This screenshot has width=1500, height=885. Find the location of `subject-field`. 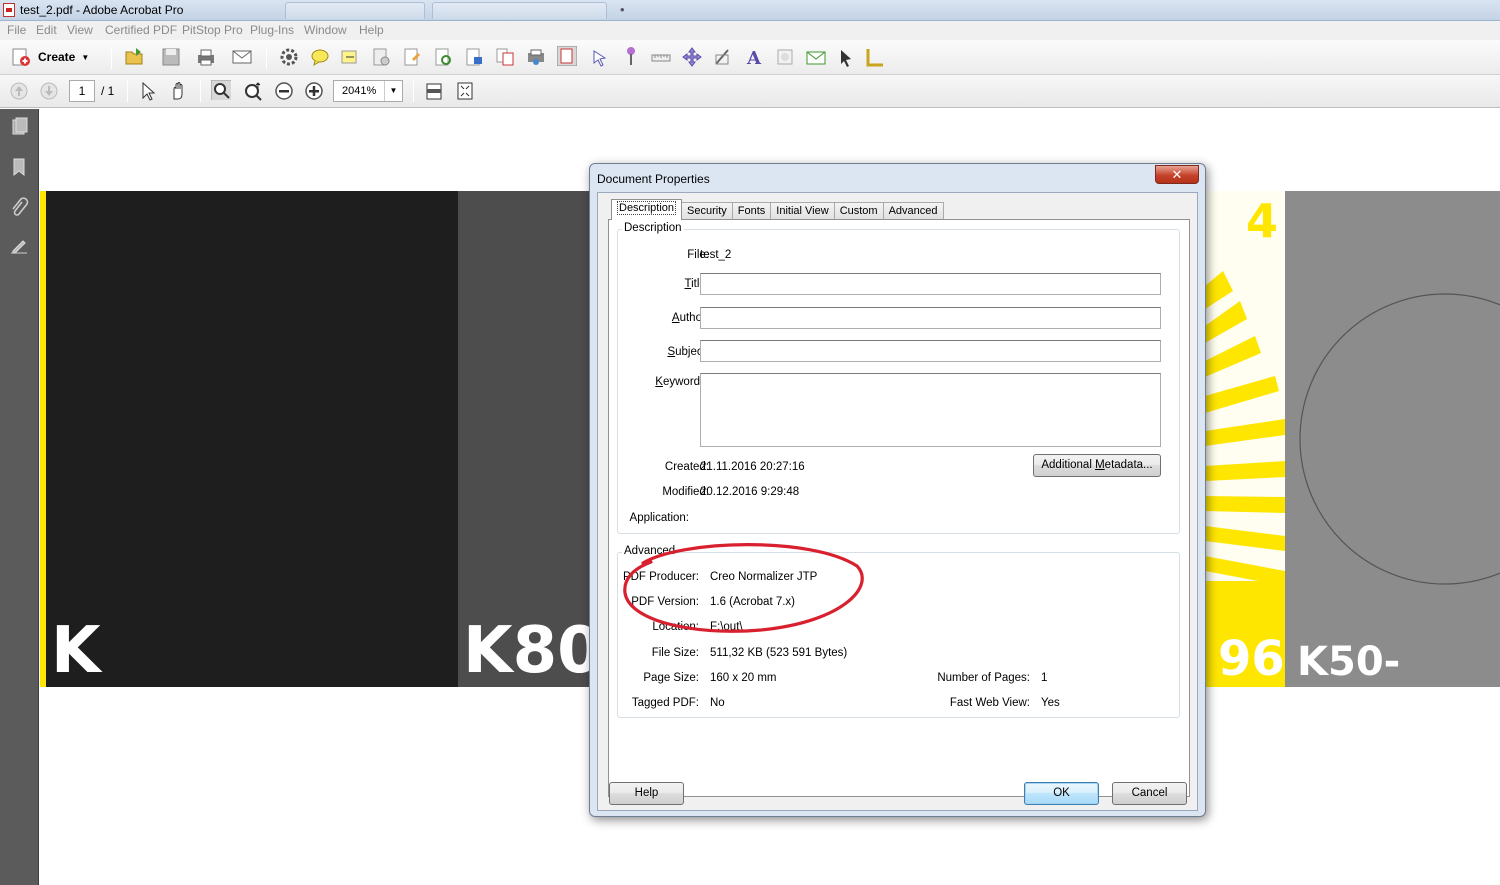

subject-field is located at coordinates (930, 351).